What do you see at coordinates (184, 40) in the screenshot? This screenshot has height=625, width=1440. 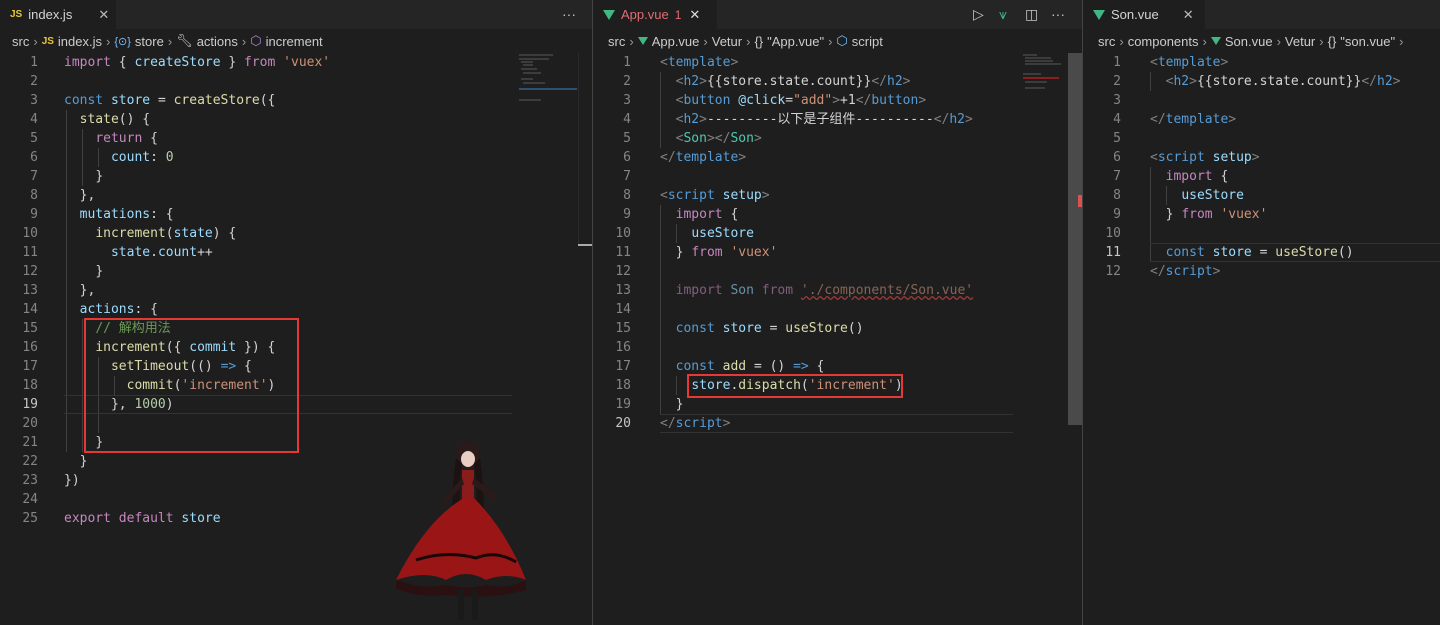 I see `wrench-icon: 🔧︎` at bounding box center [184, 40].